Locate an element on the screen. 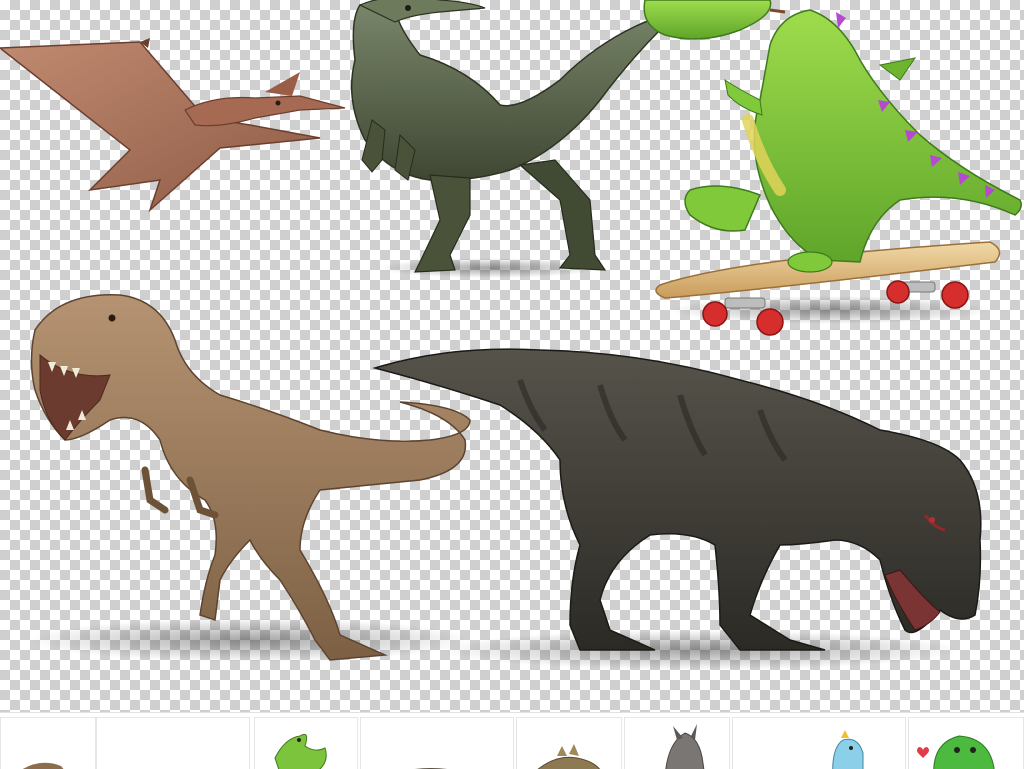 The image size is (1024, 769). thumbnail-cartoon-dinosaur-blue is located at coordinates (819, 743).